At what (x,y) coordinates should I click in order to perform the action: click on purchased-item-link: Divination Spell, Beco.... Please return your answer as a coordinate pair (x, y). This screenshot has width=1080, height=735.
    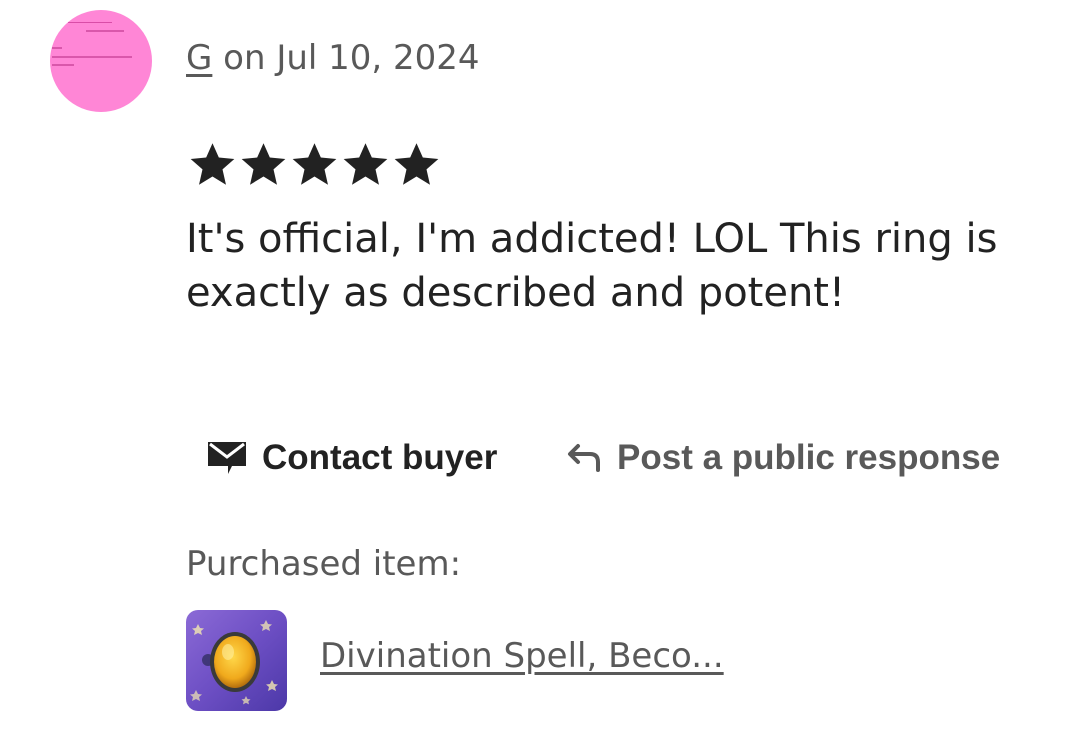
    Looking at the image, I should click on (522, 656).